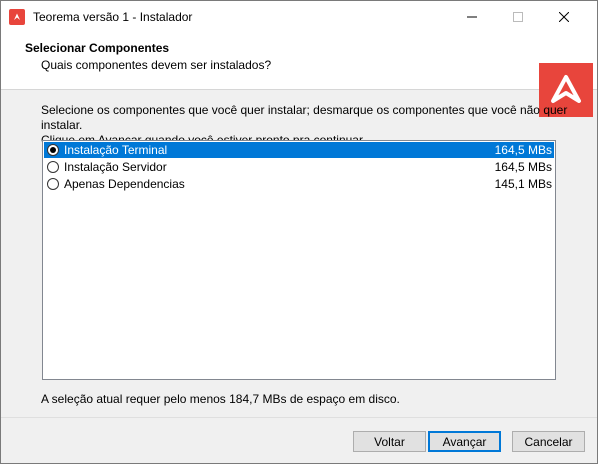 This screenshot has height=464, width=598. I want to click on component-size: 145,1 MBs, so click(523, 184).